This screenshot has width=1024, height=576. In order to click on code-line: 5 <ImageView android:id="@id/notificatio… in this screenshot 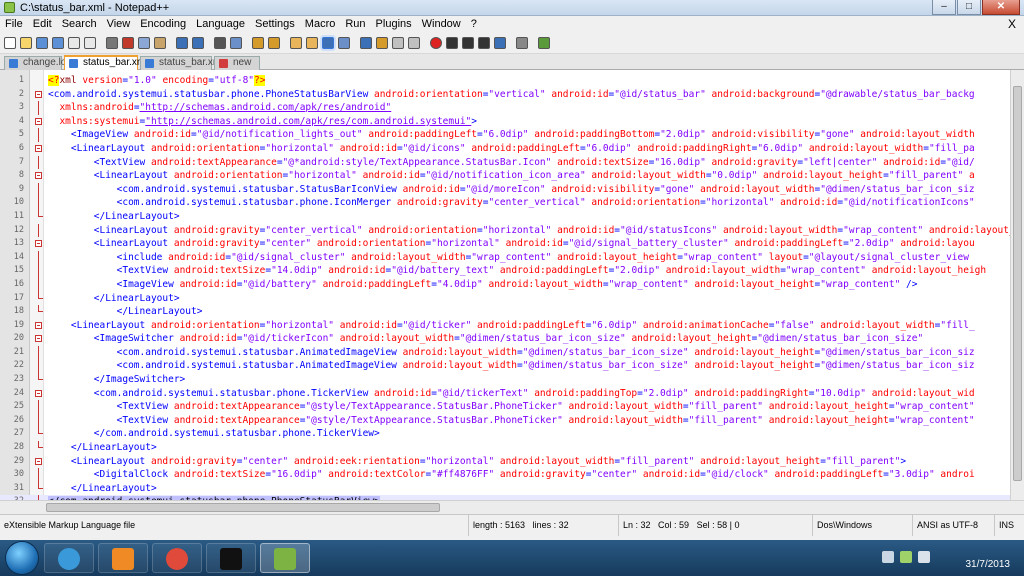, I will do `click(505, 135)`.